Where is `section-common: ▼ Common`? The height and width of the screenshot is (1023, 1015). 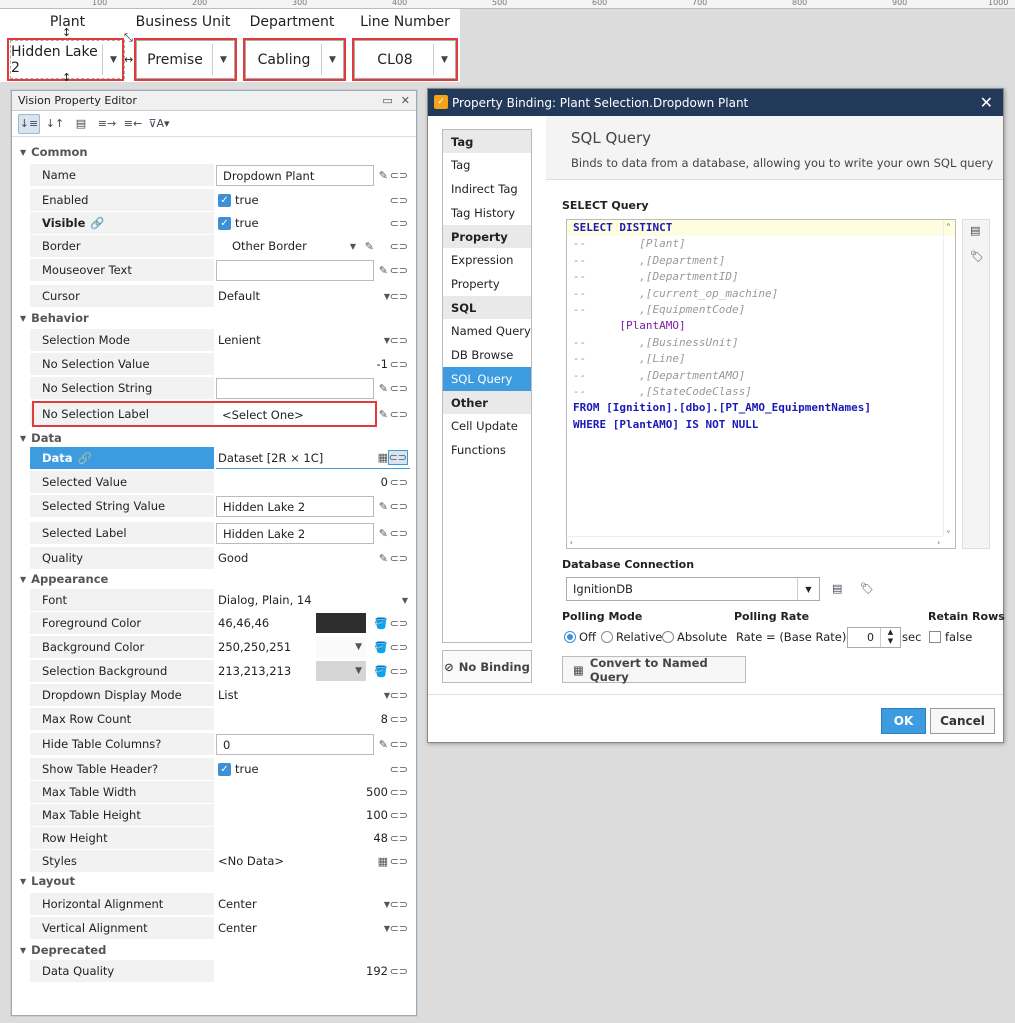
section-common: ▼ Common is located at coordinates (214, 152).